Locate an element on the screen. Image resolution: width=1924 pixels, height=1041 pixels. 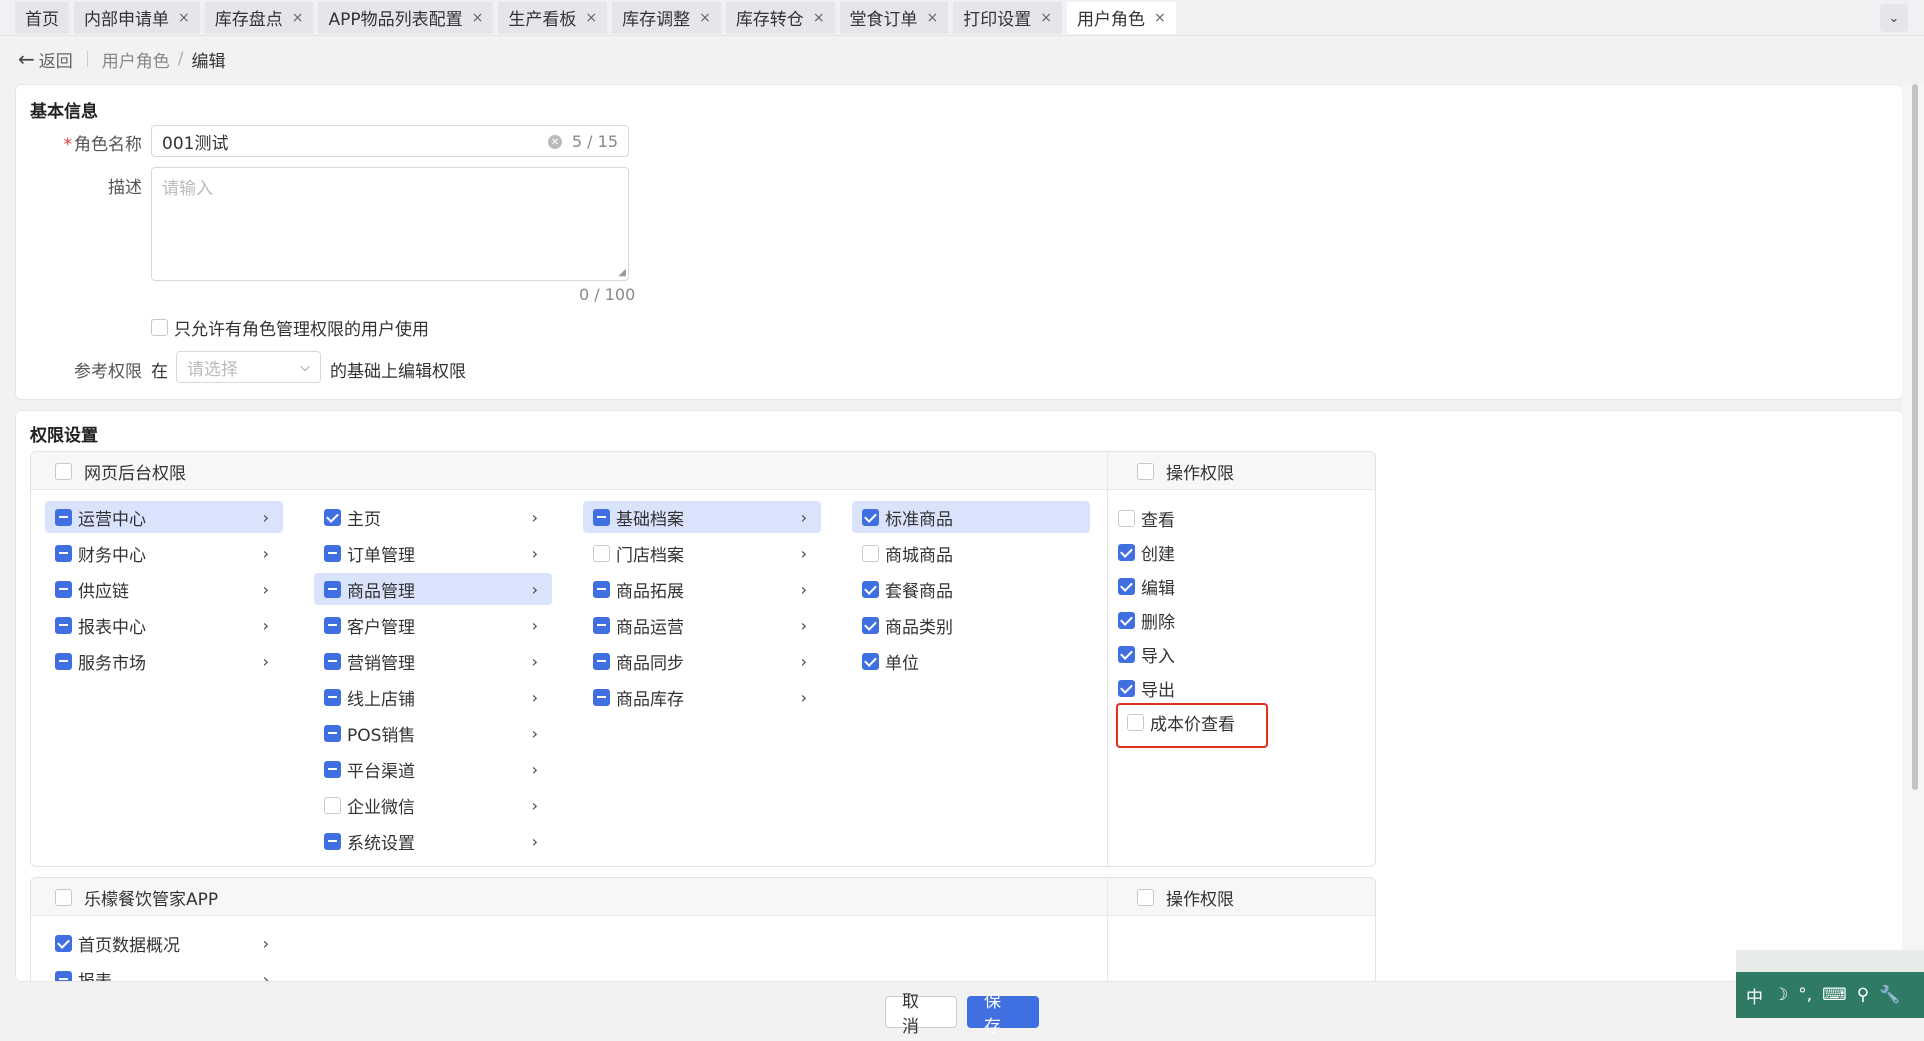
app-permission-header-row: 乐檬餐饮管家APP is located at coordinates (136, 897).